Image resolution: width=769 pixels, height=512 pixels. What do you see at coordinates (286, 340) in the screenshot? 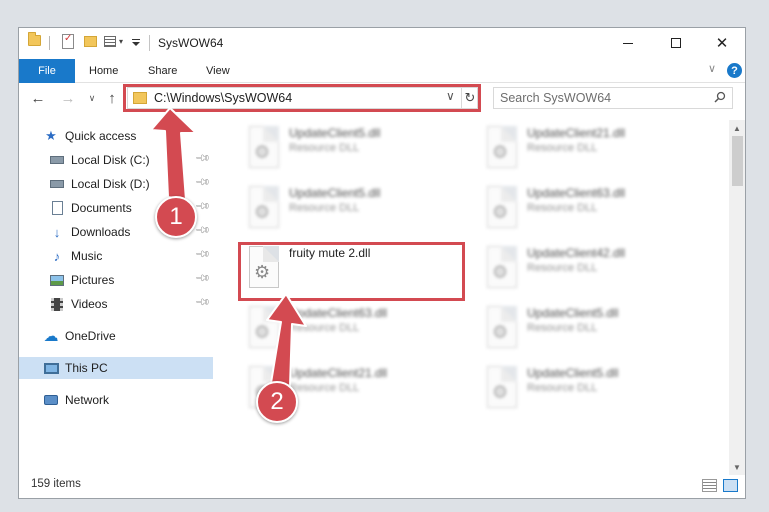
I see `arrow-2-icon` at bounding box center [286, 340].